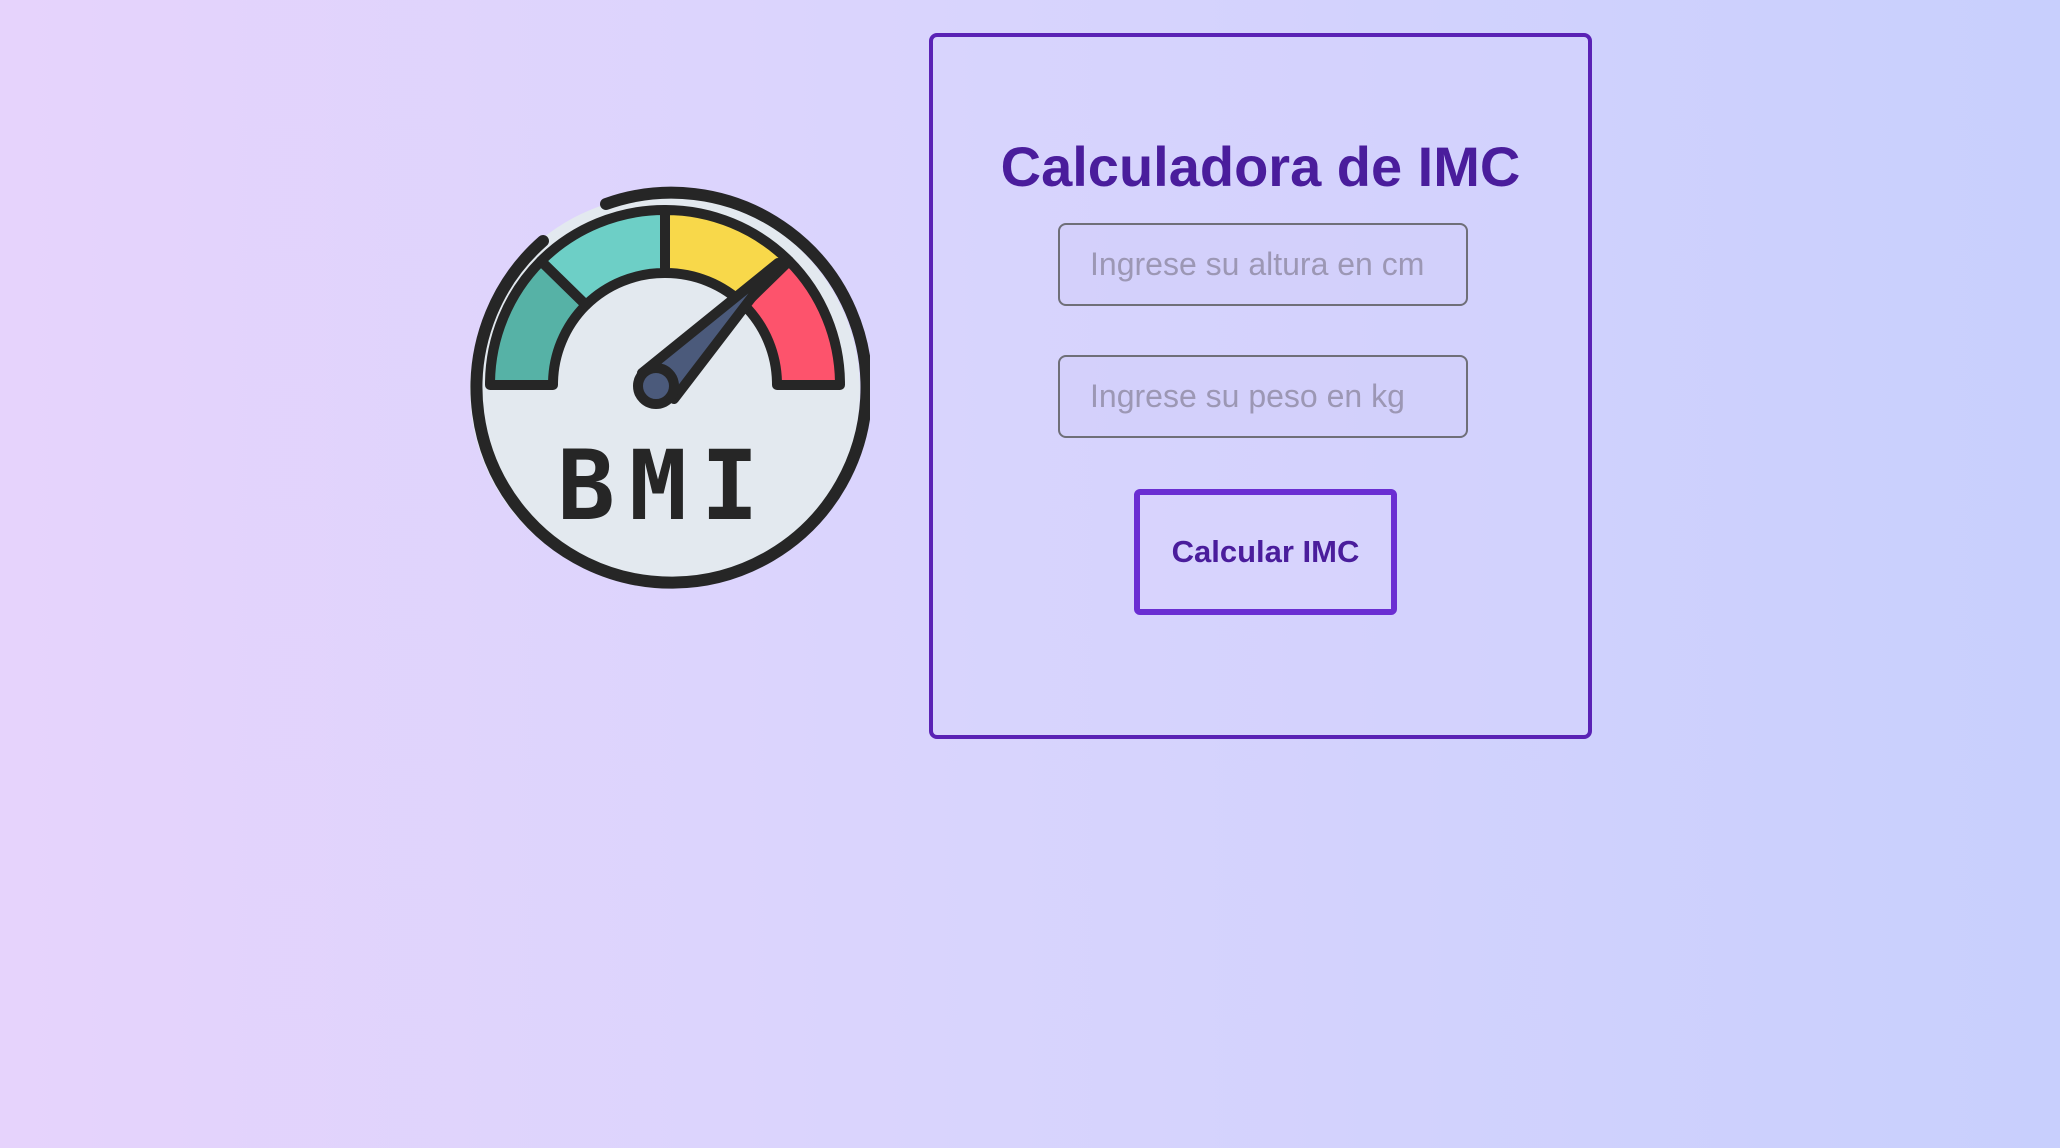 The image size is (2060, 1148). What do you see at coordinates (1260, 166) in the screenshot?
I see `page-title: Calculadora de IMC` at bounding box center [1260, 166].